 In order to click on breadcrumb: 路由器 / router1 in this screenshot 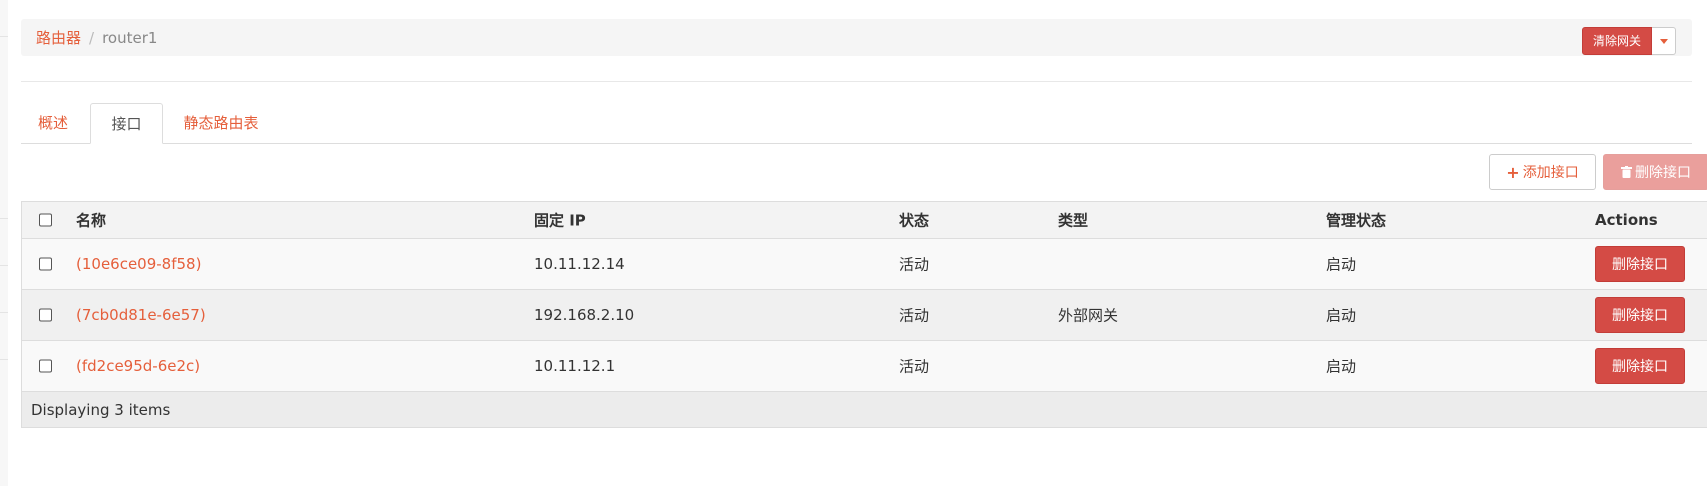, I will do `click(96, 37)`.